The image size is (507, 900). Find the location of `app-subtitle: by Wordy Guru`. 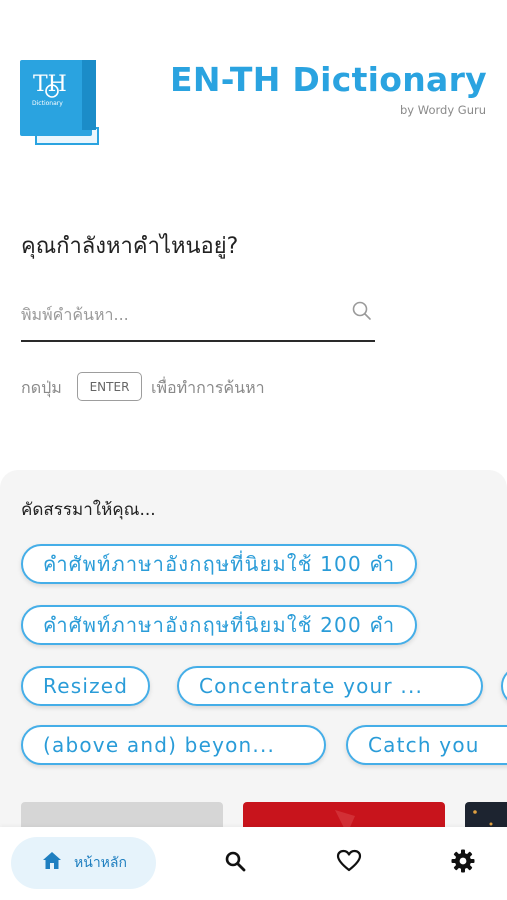

app-subtitle: by Wordy Guru is located at coordinates (443, 110).